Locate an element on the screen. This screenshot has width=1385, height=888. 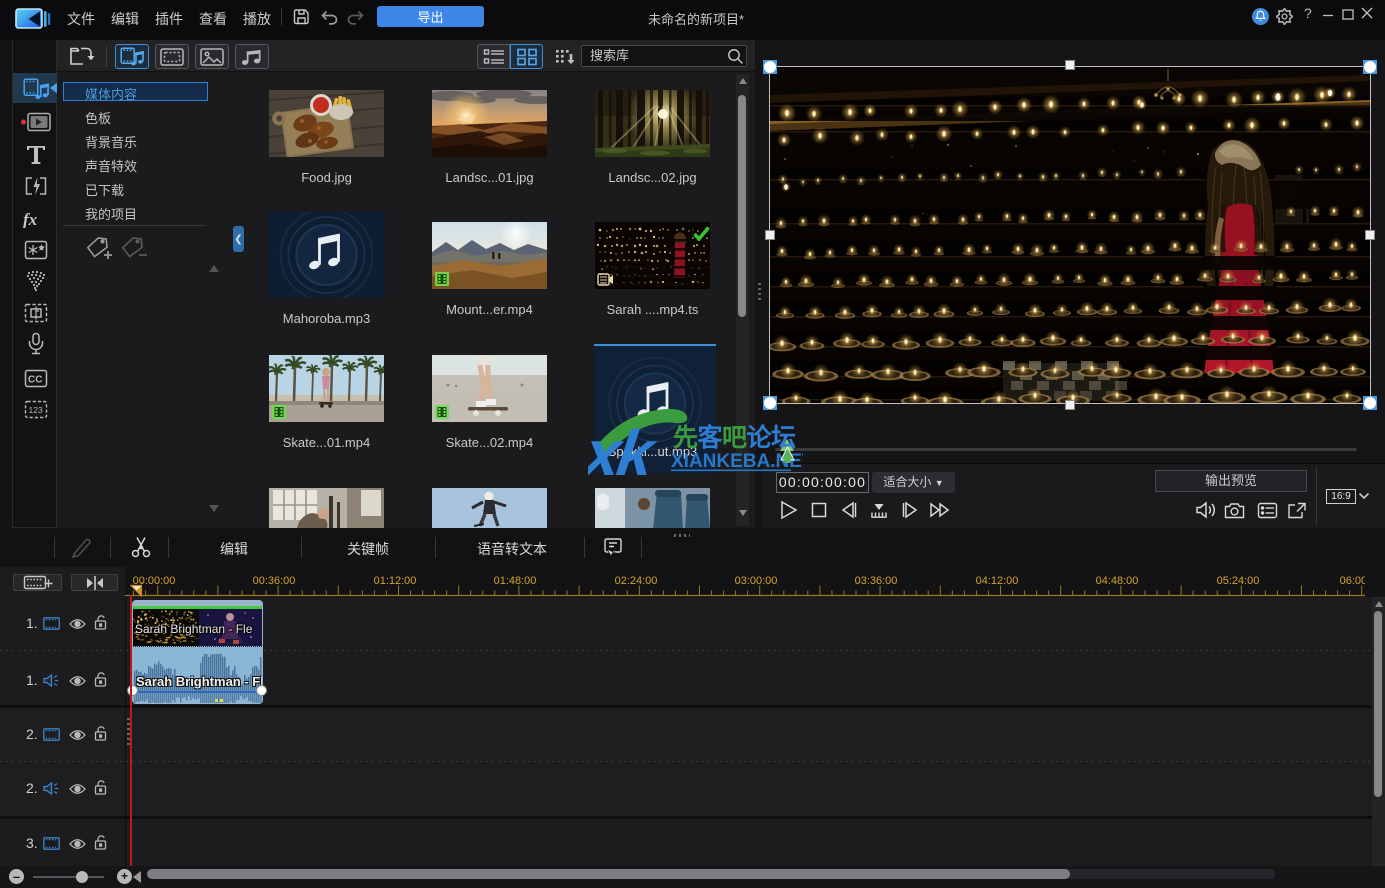
svg-text: XIANKEBA.NET is located at coordinates (737, 461).